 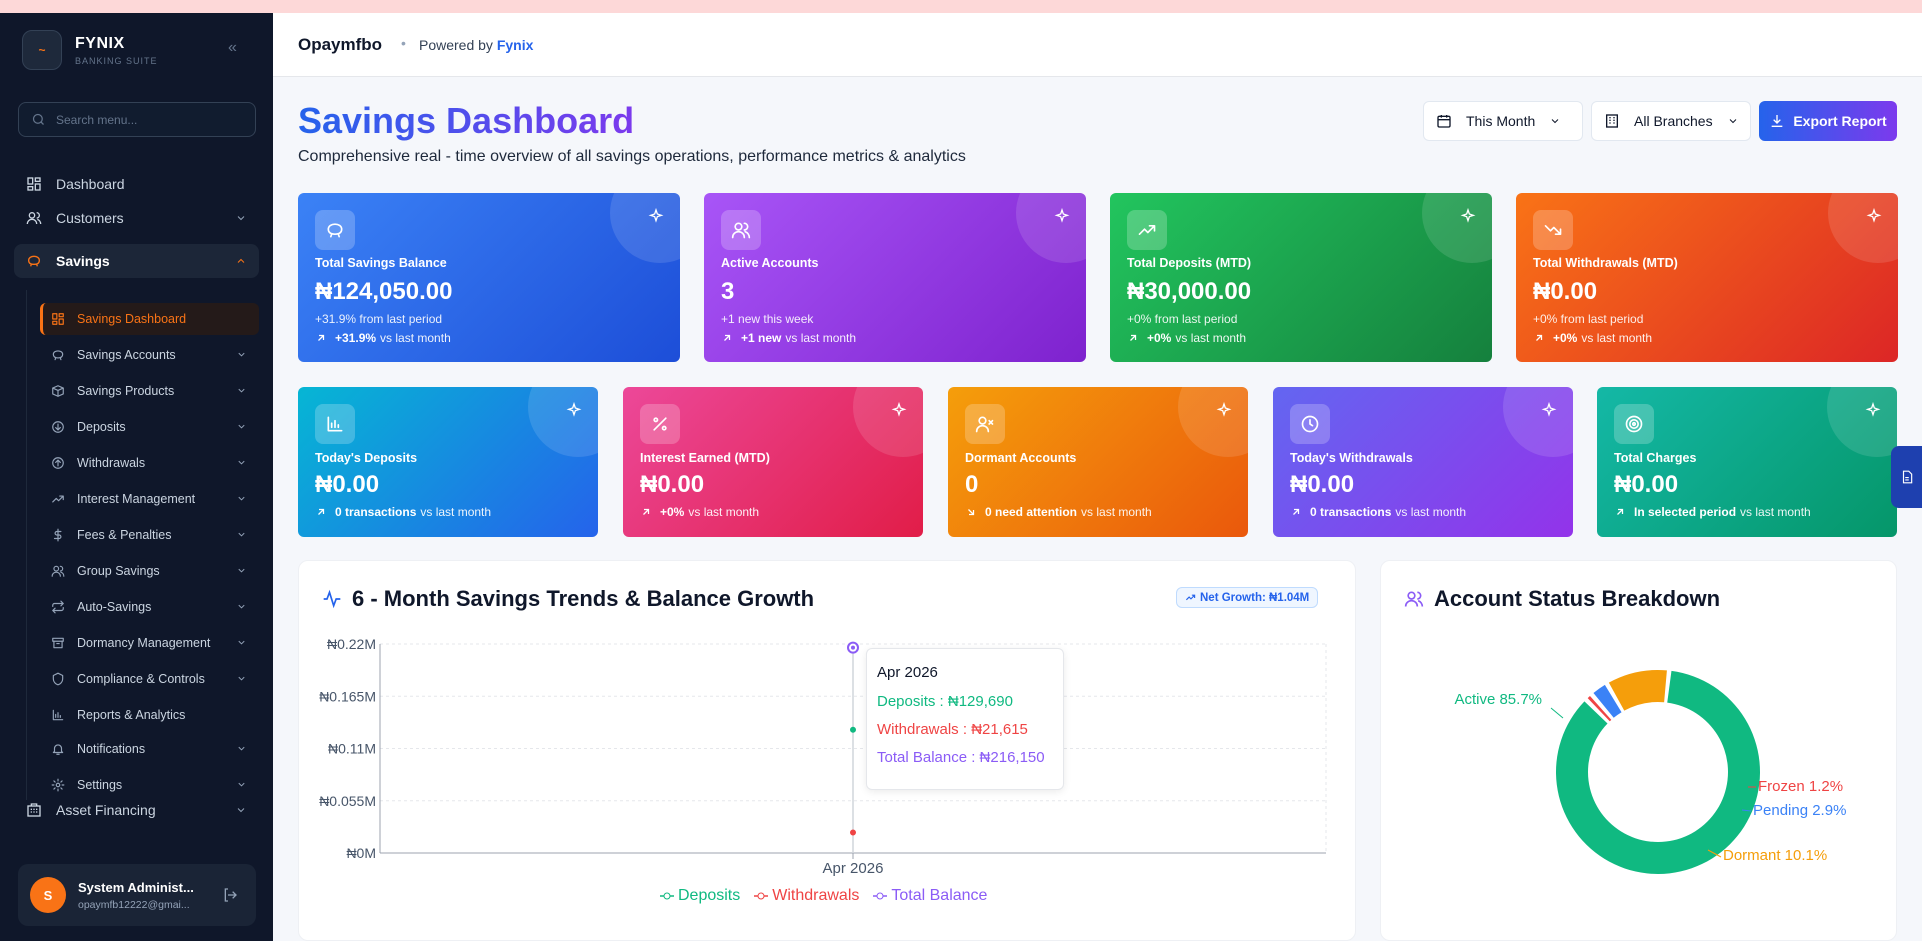 What do you see at coordinates (700, 896) in the screenshot?
I see `legend-deposits: Deposits` at bounding box center [700, 896].